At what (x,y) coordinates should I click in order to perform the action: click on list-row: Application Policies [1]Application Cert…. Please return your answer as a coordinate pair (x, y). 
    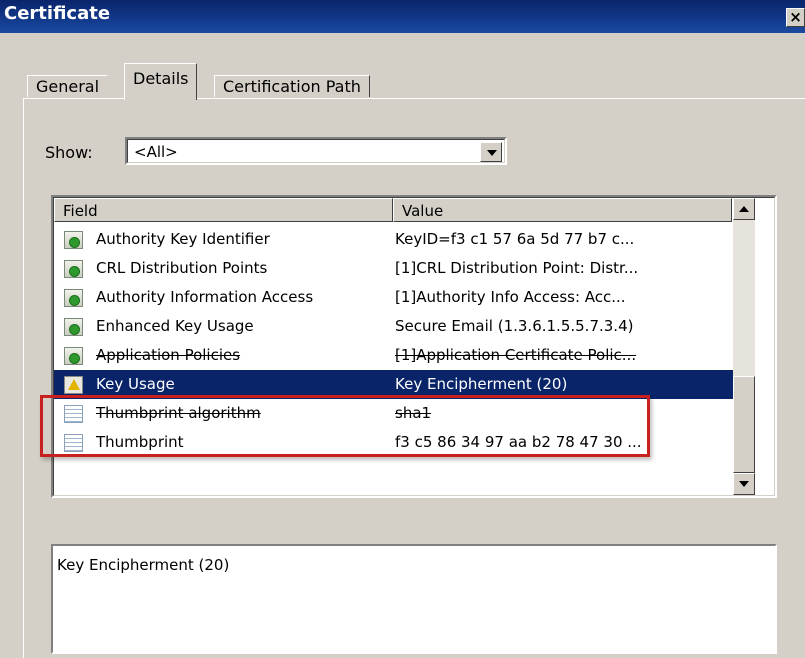
    Looking at the image, I should click on (393, 355).